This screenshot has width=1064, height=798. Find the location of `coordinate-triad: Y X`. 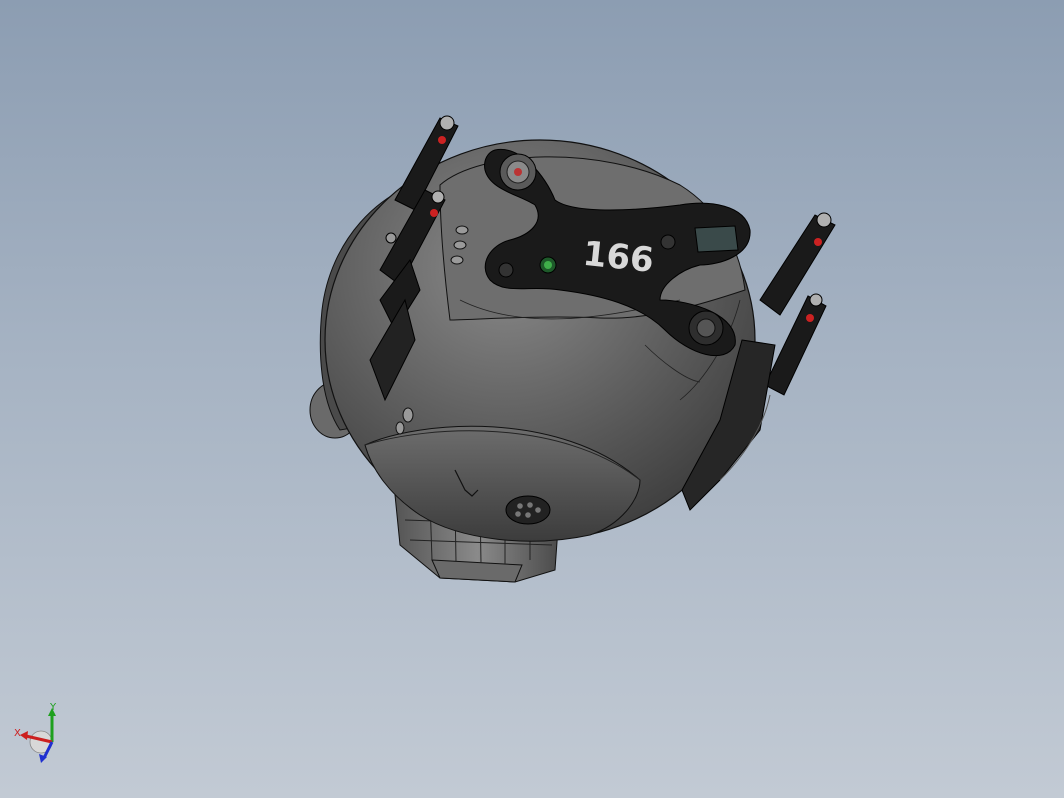

coordinate-triad: Y X is located at coordinates (35, 732).